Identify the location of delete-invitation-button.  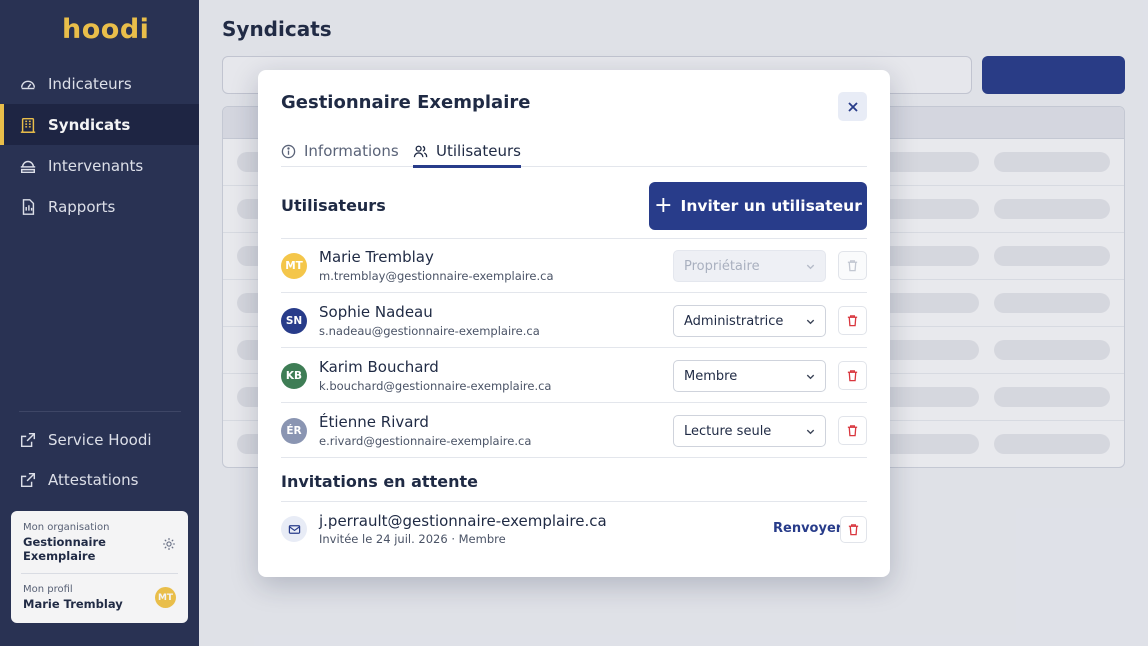
(853, 529).